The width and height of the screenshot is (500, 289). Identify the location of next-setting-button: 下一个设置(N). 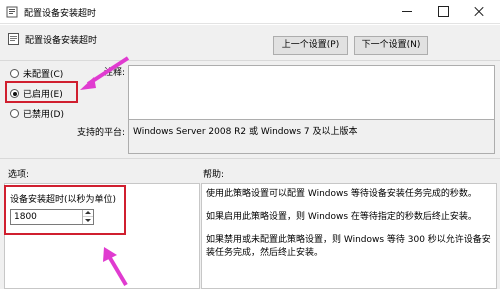
(391, 45).